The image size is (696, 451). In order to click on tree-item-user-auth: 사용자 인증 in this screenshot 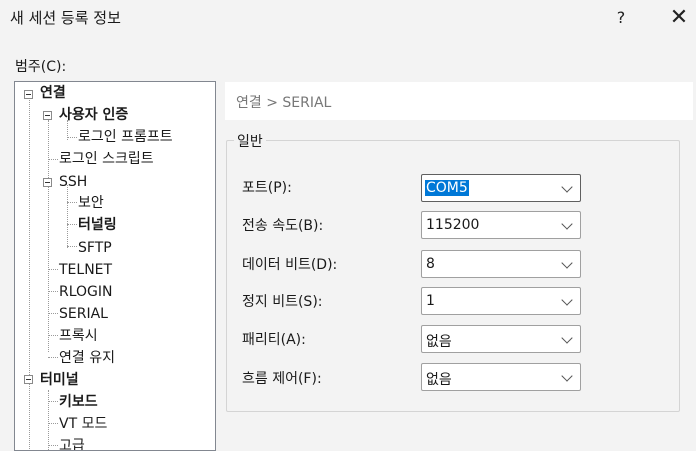, I will do `click(93, 115)`.